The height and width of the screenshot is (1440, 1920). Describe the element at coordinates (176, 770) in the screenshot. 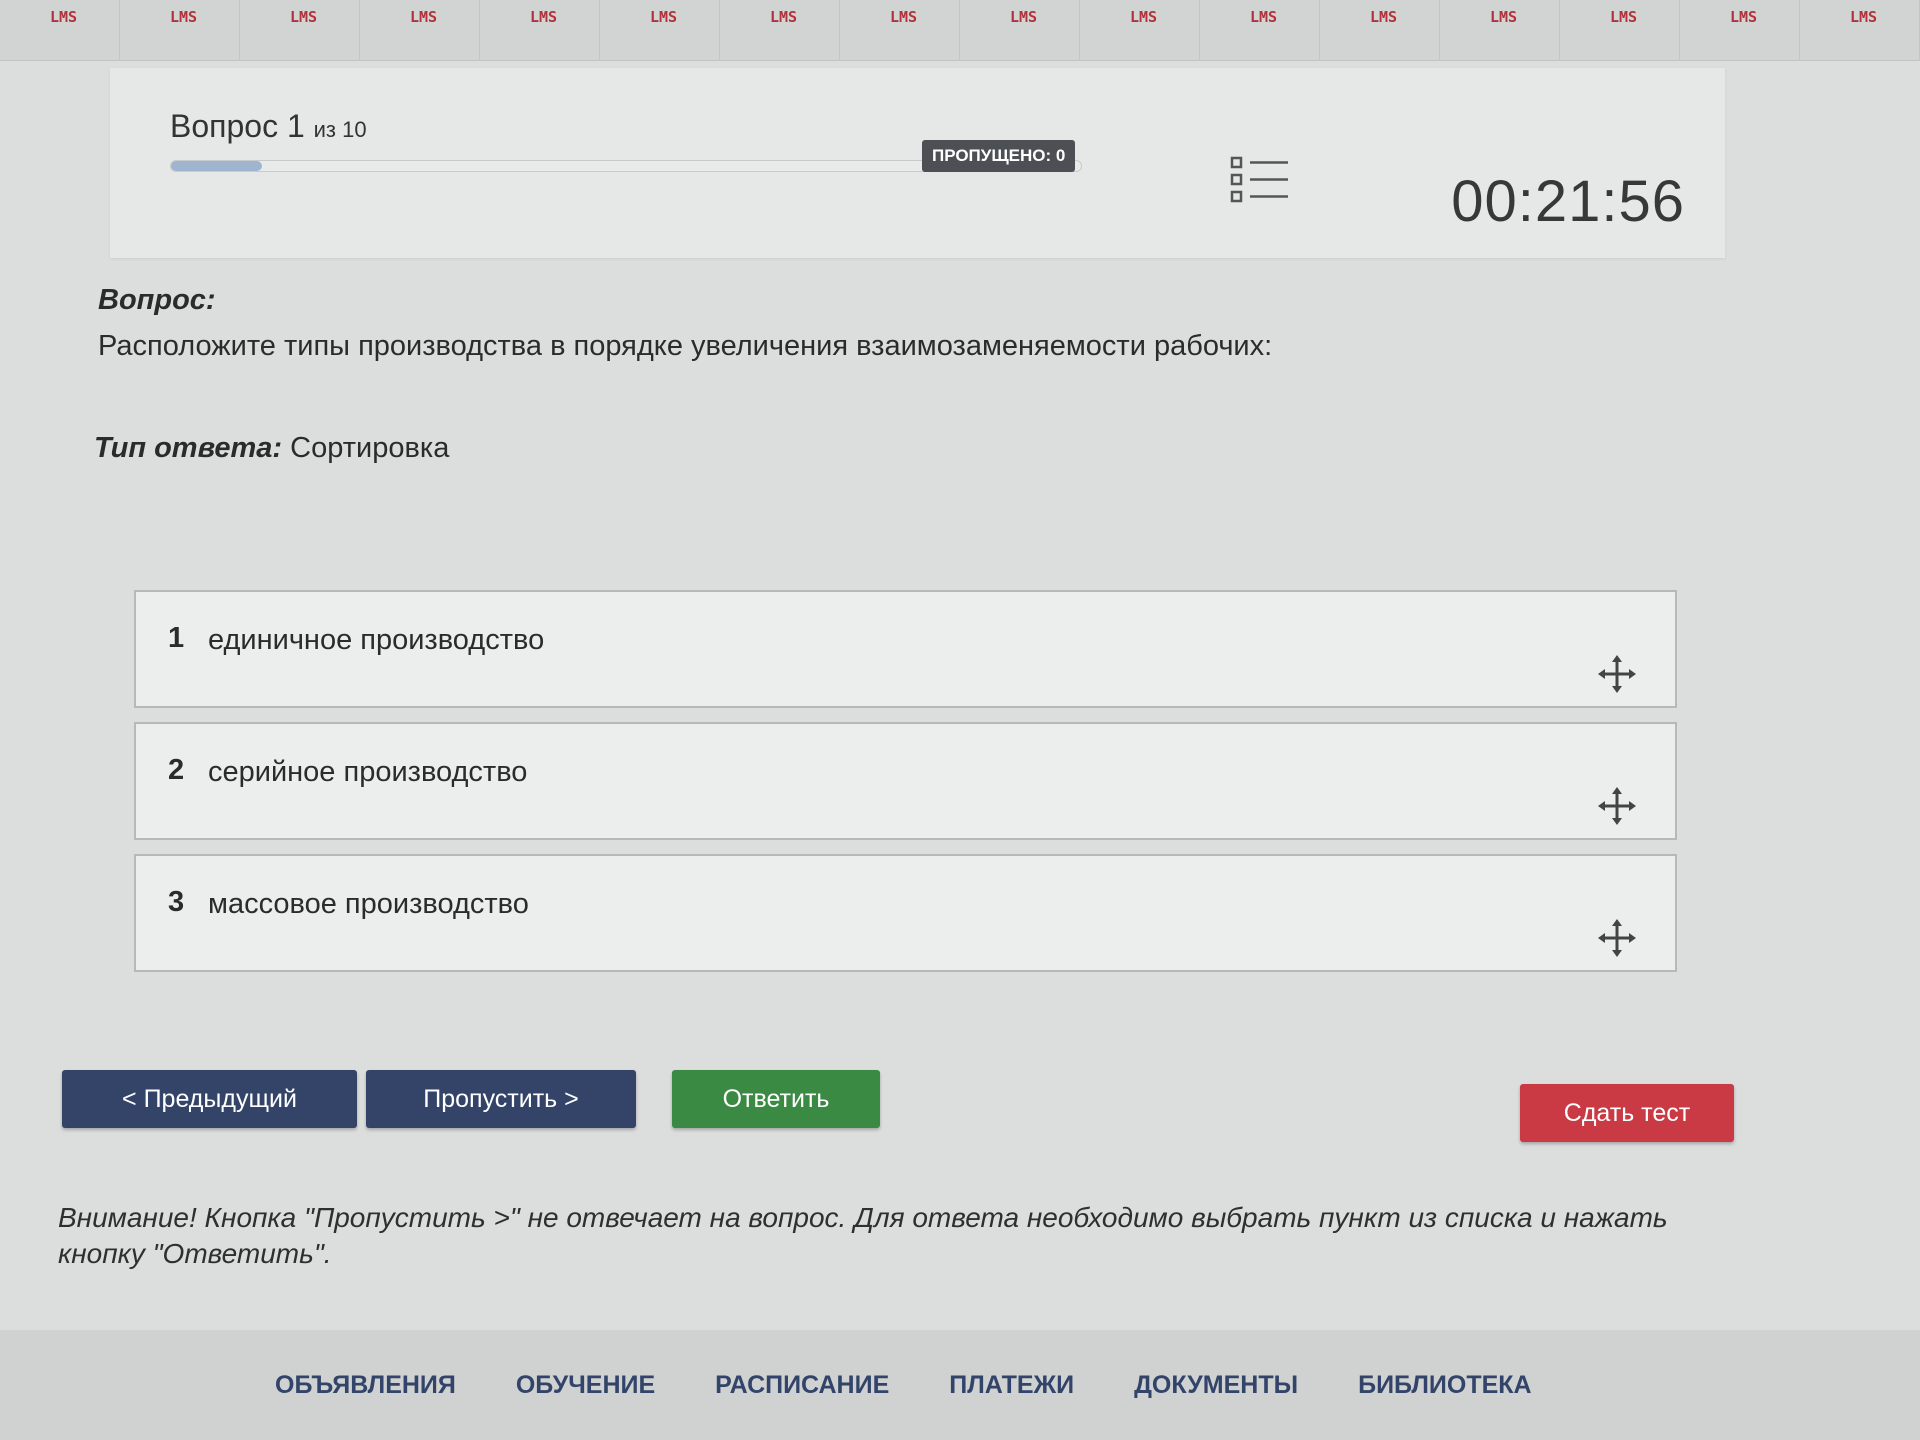

I see `item-number: 2` at that location.